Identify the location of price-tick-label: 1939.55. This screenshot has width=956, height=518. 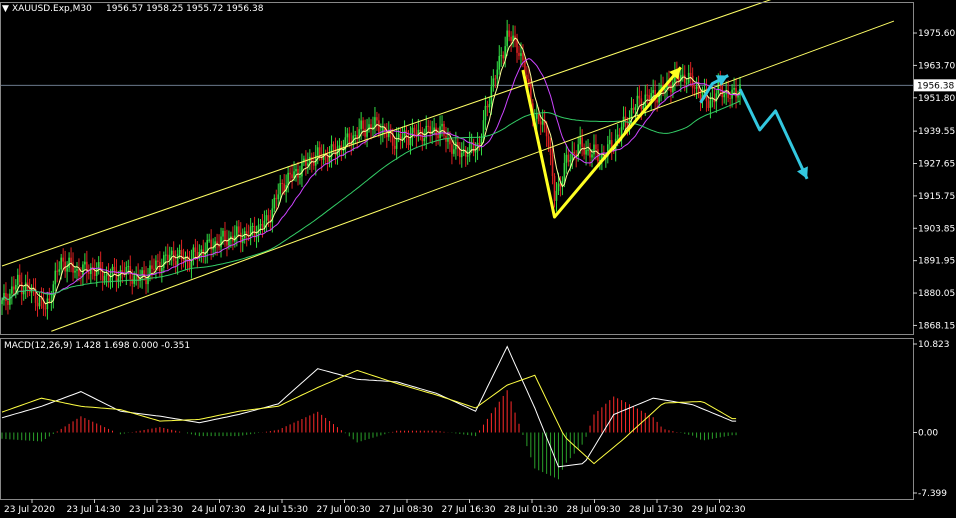
(936, 132).